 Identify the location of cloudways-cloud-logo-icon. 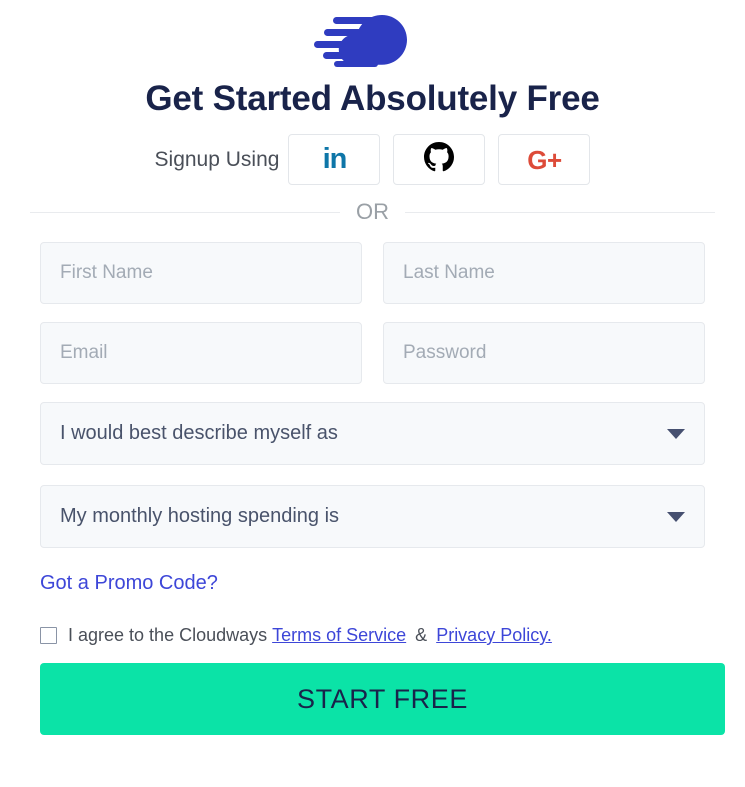
(372, 39).